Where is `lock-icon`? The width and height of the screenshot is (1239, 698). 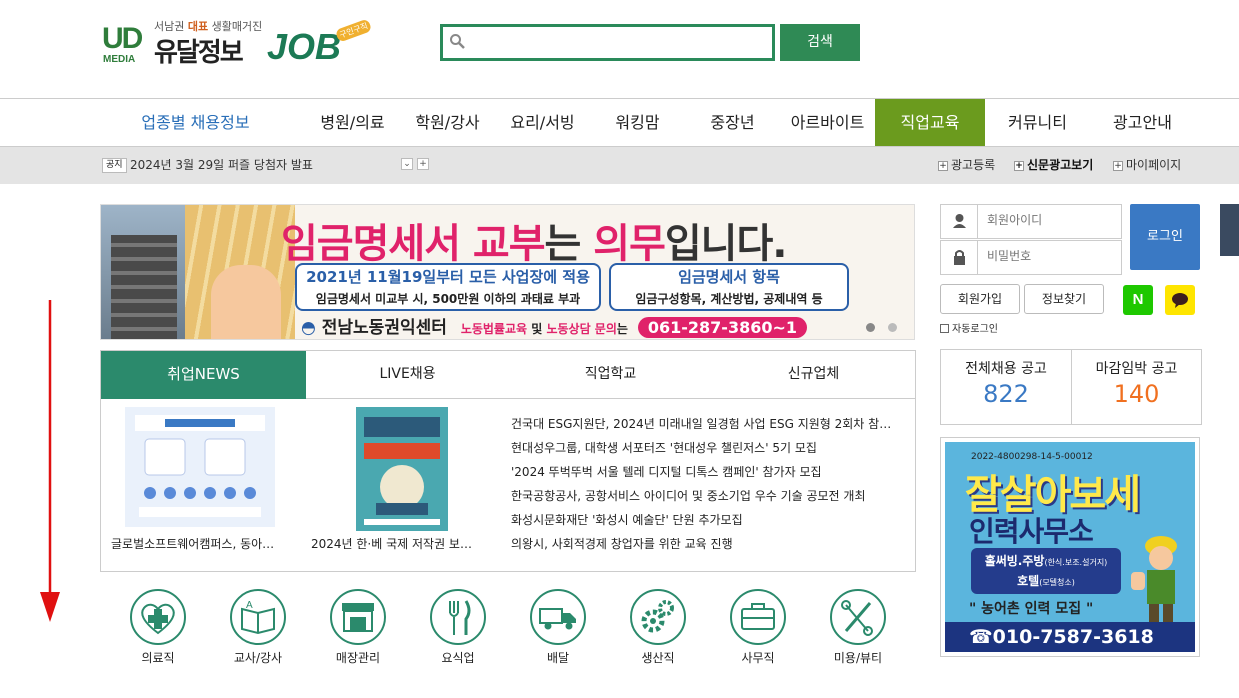
lock-icon is located at coordinates (959, 257).